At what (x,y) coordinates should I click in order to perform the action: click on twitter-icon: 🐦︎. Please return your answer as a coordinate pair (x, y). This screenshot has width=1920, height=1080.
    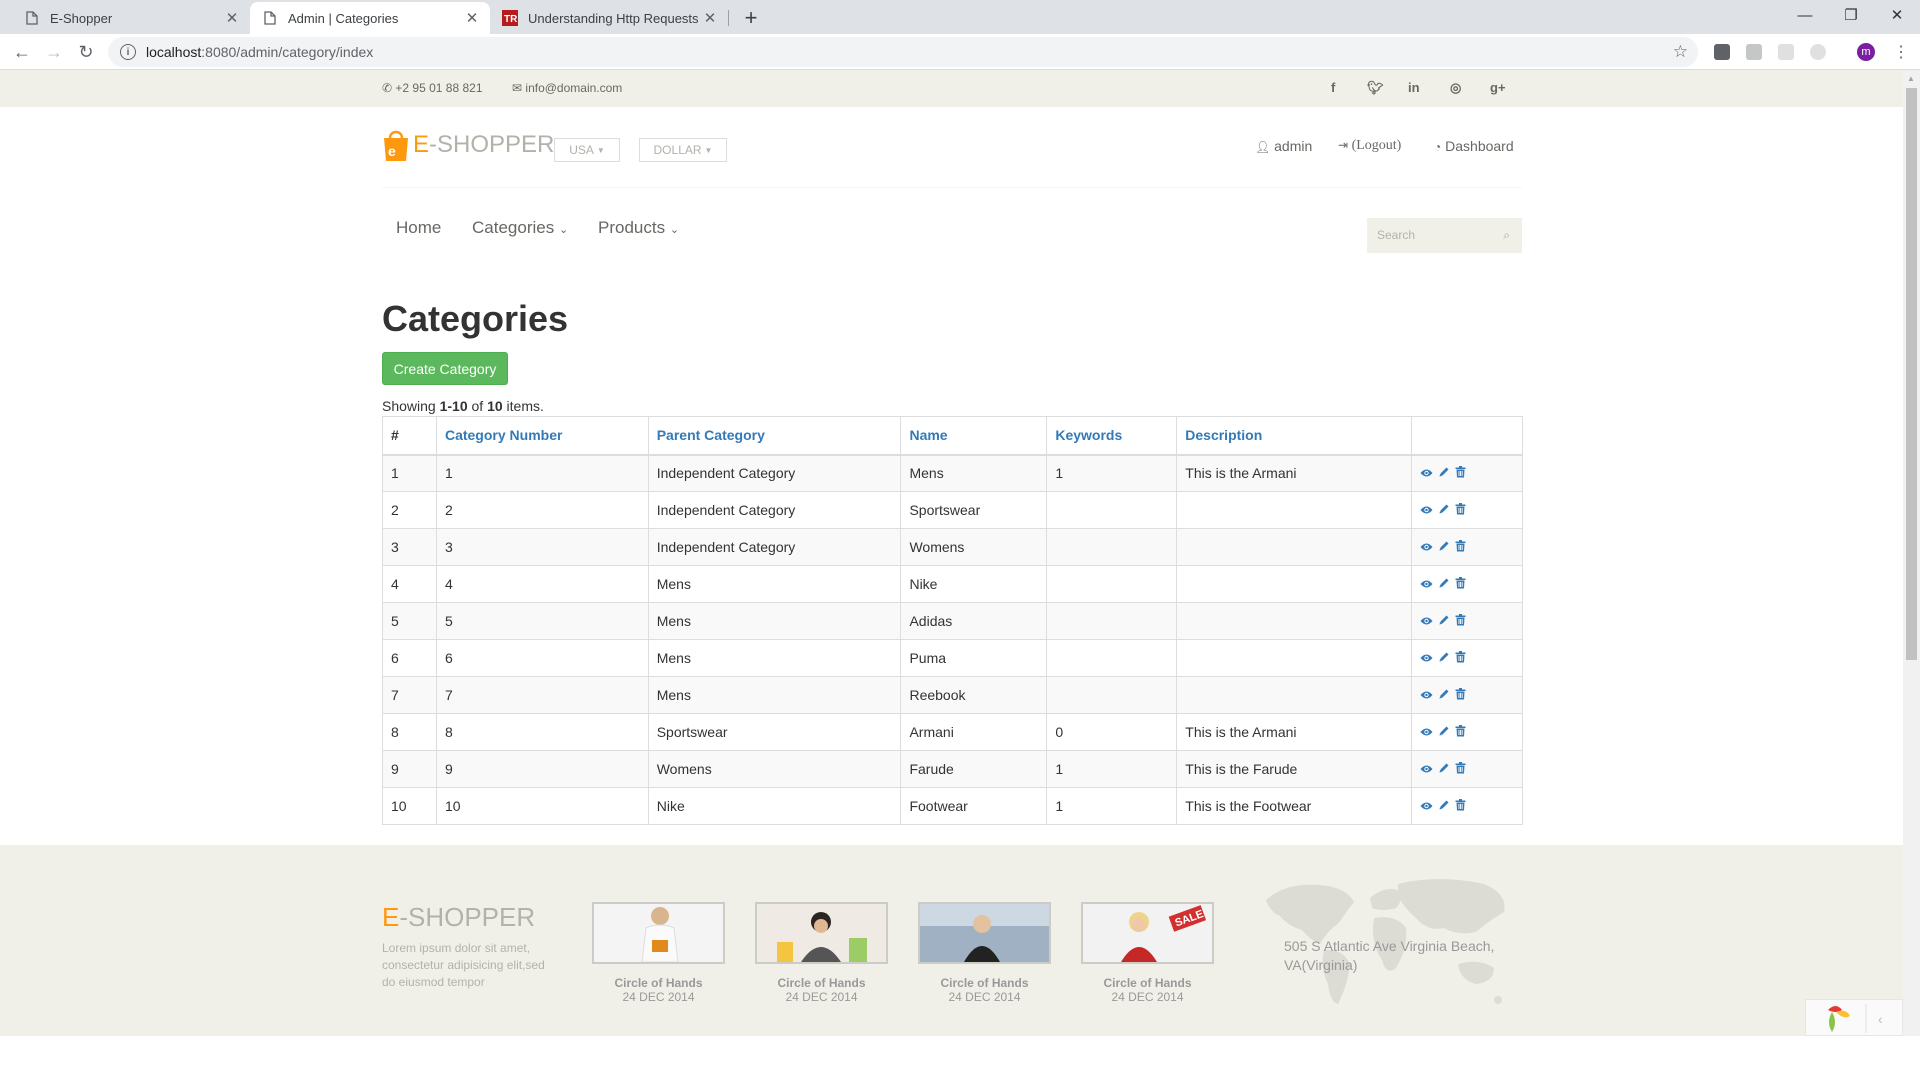
    Looking at the image, I should click on (1375, 88).